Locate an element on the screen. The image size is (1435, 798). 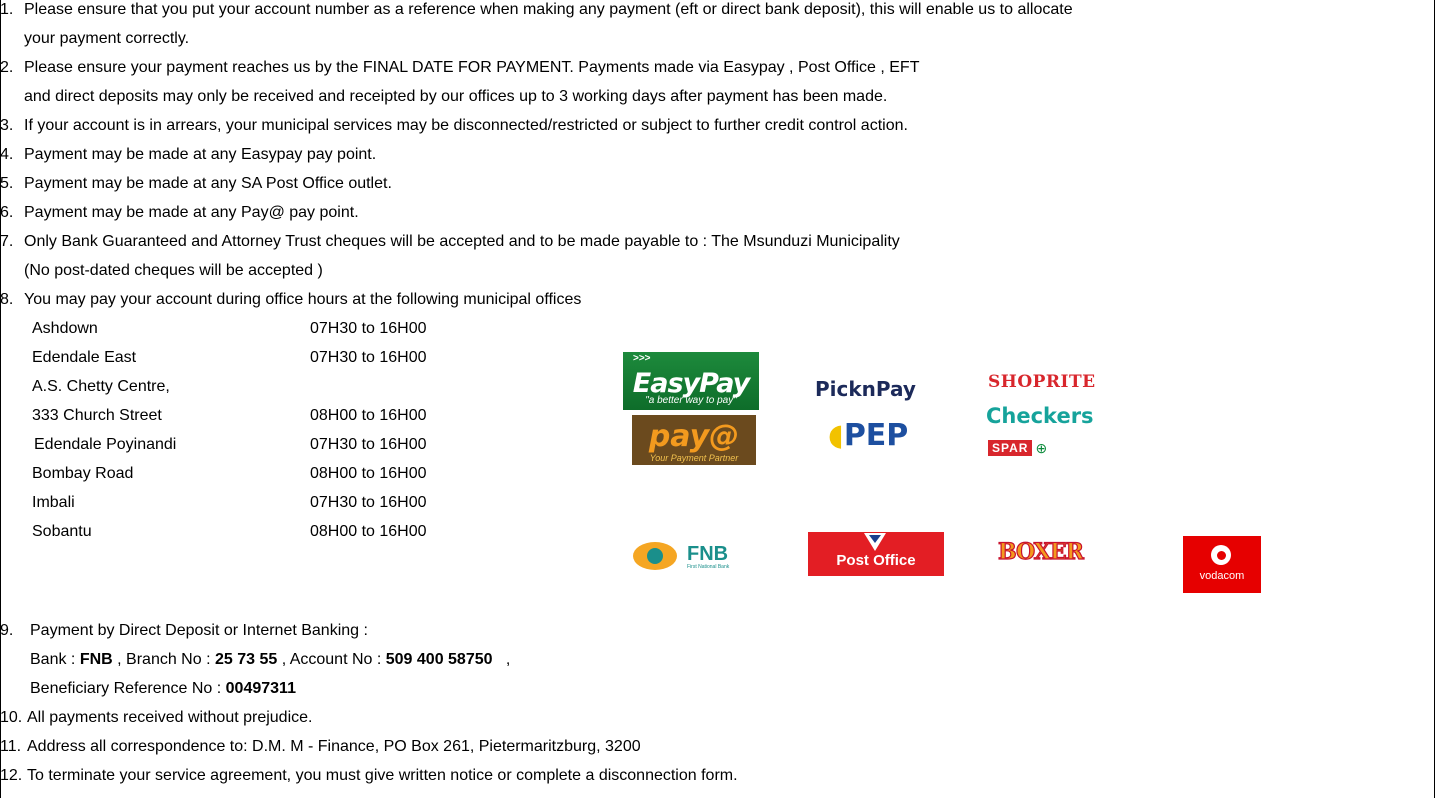
payat-wordmark: pay@ is located at coordinates (694, 436).